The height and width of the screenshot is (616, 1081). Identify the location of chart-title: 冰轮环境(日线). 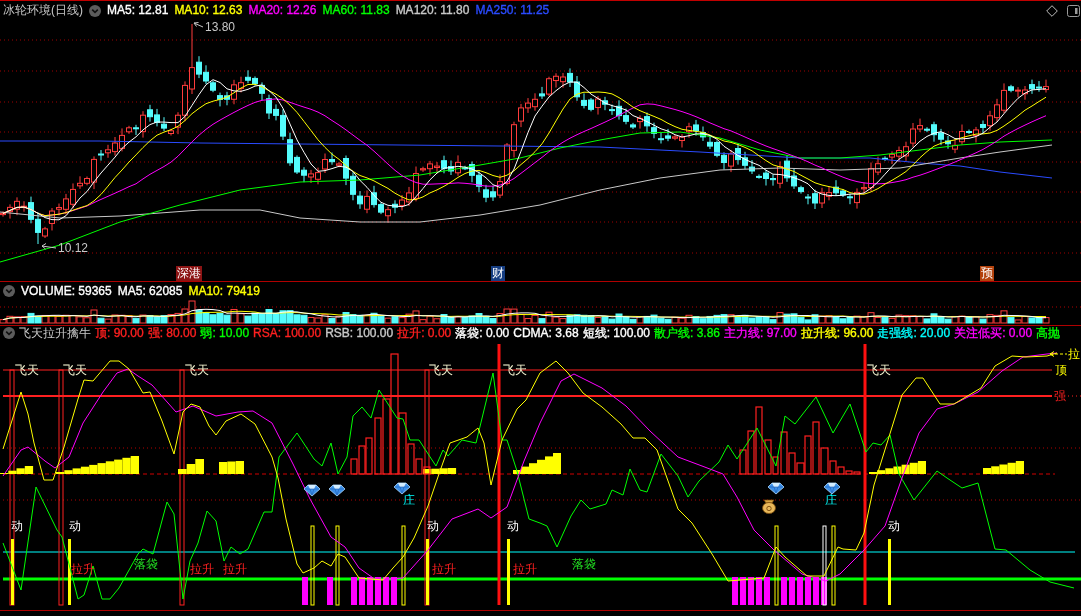
(43, 10).